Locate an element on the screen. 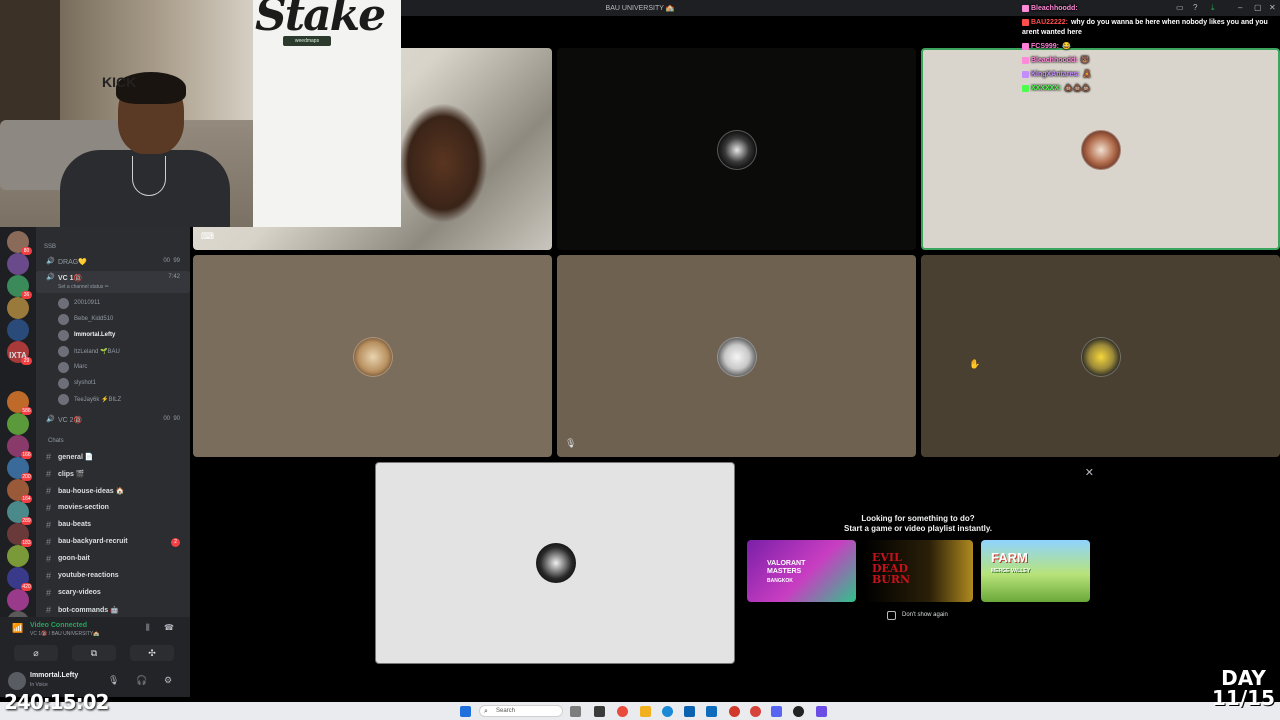 Image resolution: width=1280 pixels, height=720 pixels. user-name: Immortal.Lefty is located at coordinates (54, 675).